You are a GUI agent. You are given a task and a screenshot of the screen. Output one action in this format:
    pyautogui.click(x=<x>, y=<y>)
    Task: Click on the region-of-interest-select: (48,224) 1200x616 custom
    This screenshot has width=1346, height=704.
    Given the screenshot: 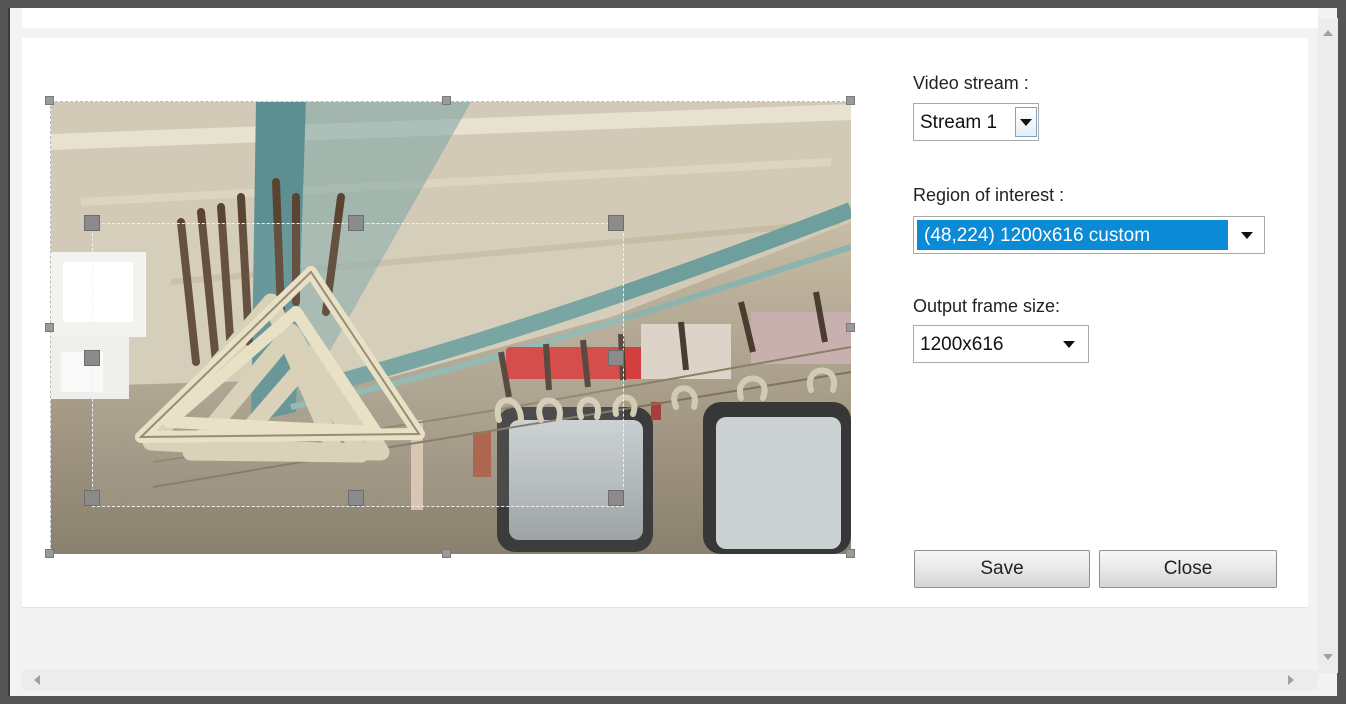 What is the action you would take?
    pyautogui.click(x=1089, y=235)
    